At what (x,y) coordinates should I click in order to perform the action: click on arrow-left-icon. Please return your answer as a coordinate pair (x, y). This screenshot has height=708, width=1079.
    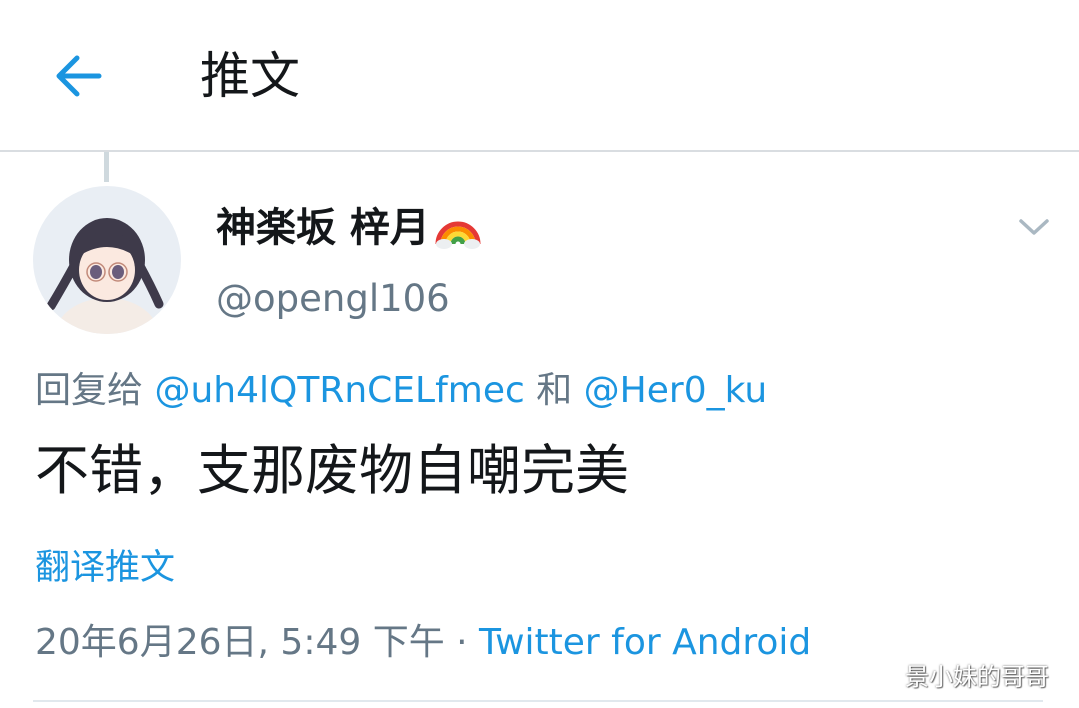
    Looking at the image, I should click on (79, 76).